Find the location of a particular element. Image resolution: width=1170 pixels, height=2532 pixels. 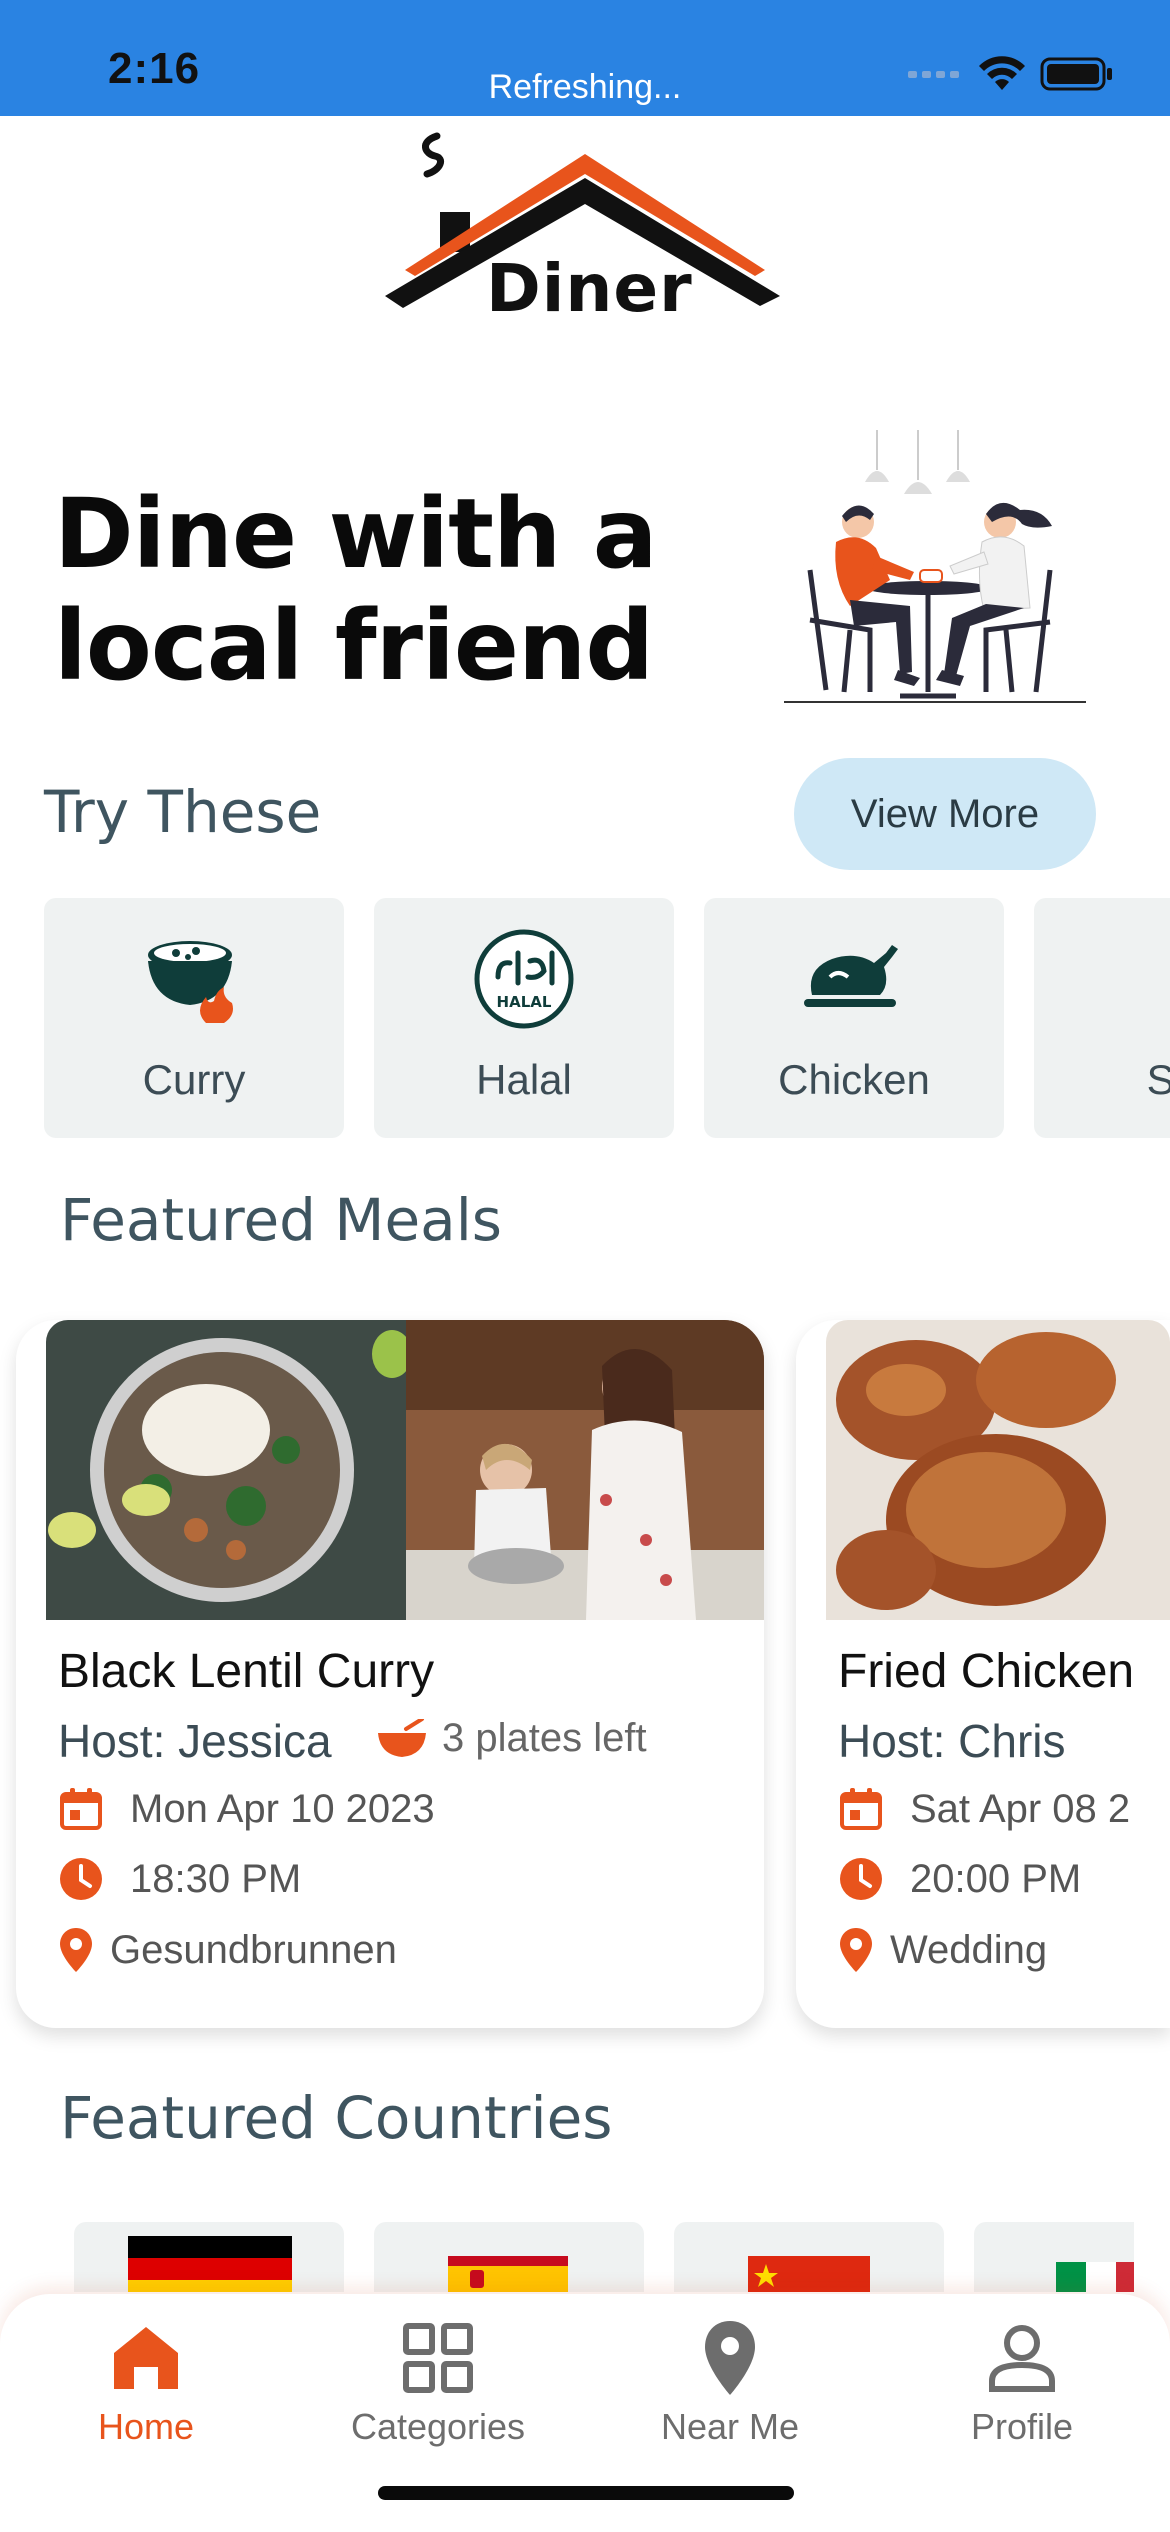

signal-icon is located at coordinates (933, 74).